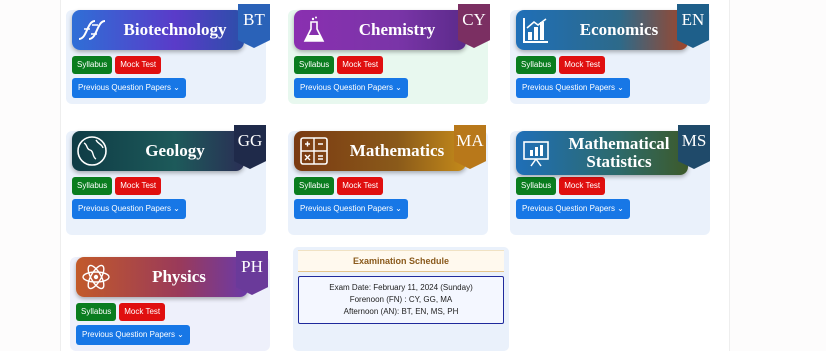  I want to click on exam-schedule-title: Examination Schedule, so click(401, 261).